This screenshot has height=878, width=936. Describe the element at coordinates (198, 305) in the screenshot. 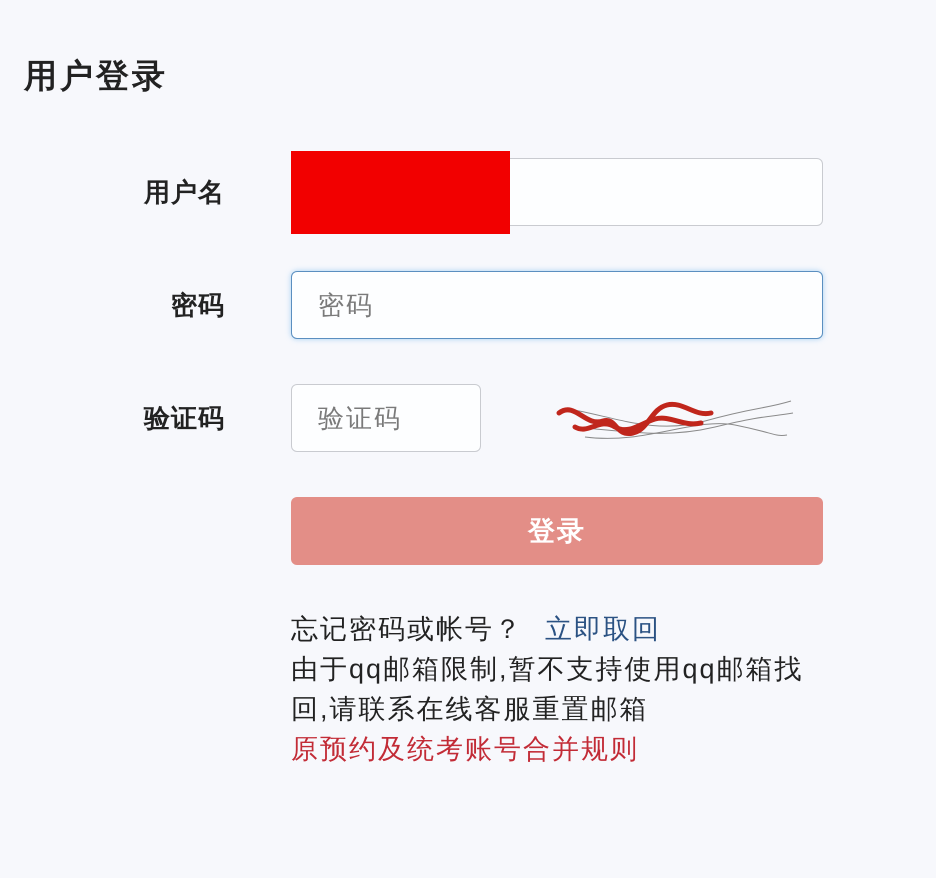

I see `password-label: 密码` at that location.